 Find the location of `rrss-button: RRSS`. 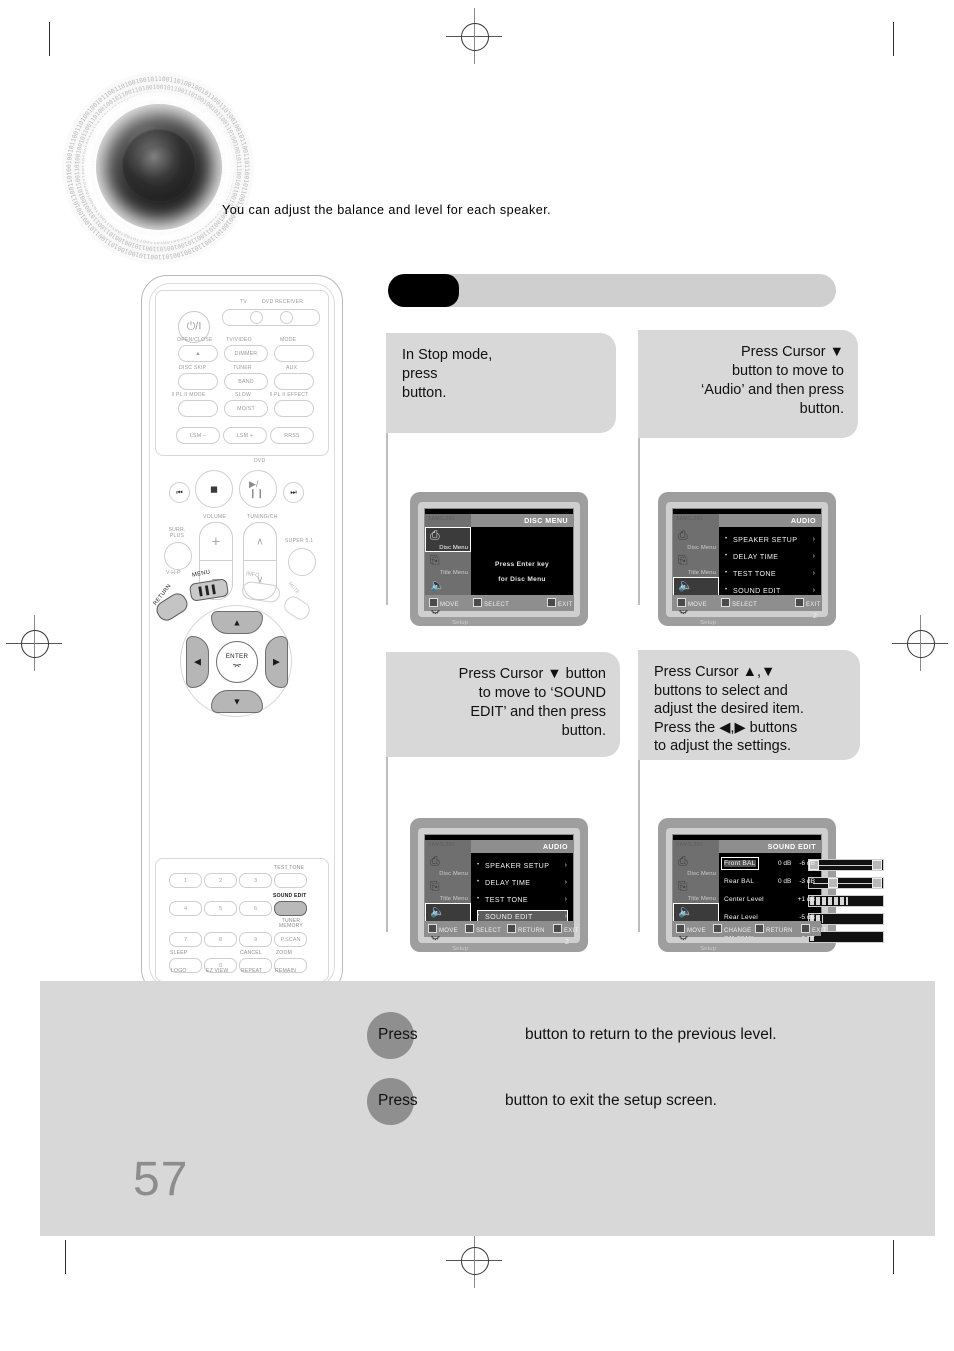

rrss-button: RRSS is located at coordinates (292, 435).